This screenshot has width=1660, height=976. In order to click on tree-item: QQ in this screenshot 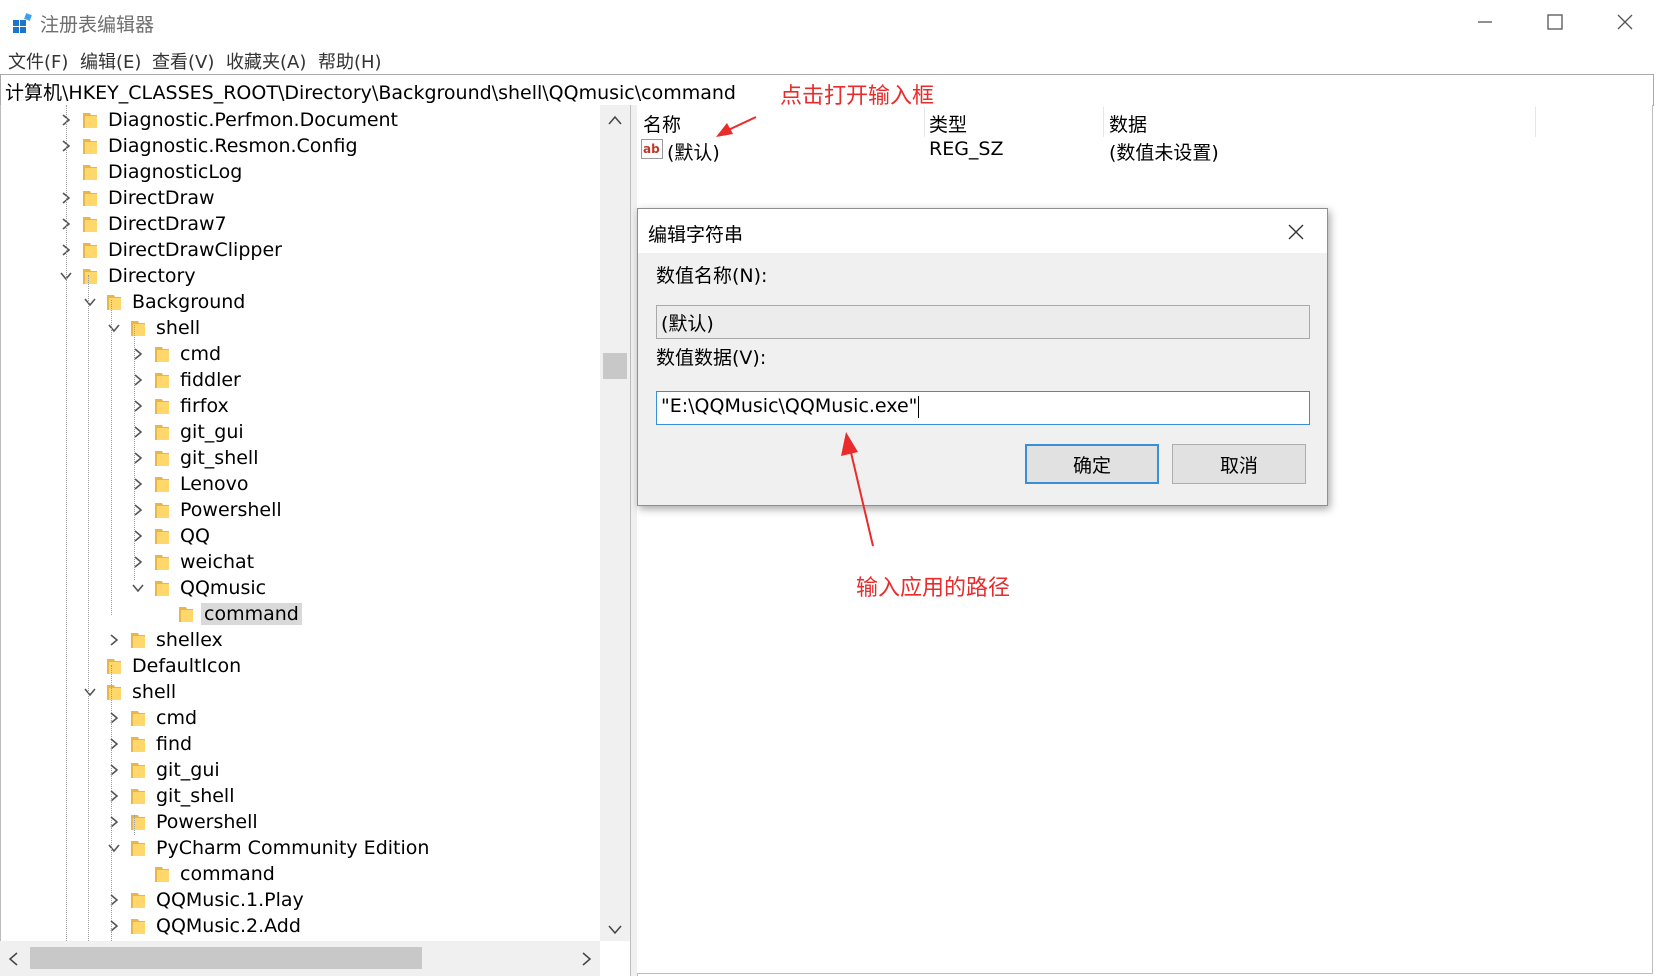, I will do `click(171, 536)`.